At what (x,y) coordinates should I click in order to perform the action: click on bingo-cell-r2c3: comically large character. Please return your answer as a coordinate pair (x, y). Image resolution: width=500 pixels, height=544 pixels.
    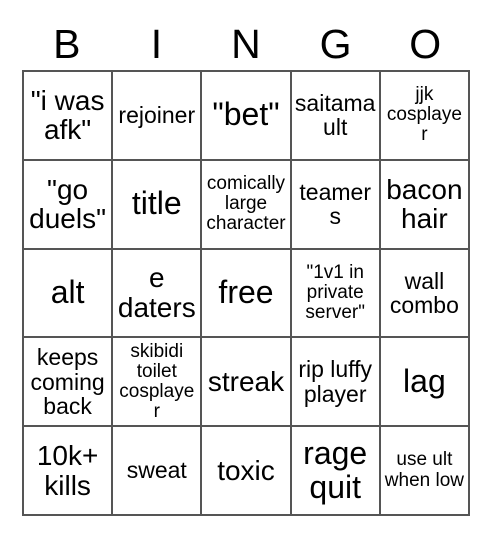
    Looking at the image, I should click on (247, 205).